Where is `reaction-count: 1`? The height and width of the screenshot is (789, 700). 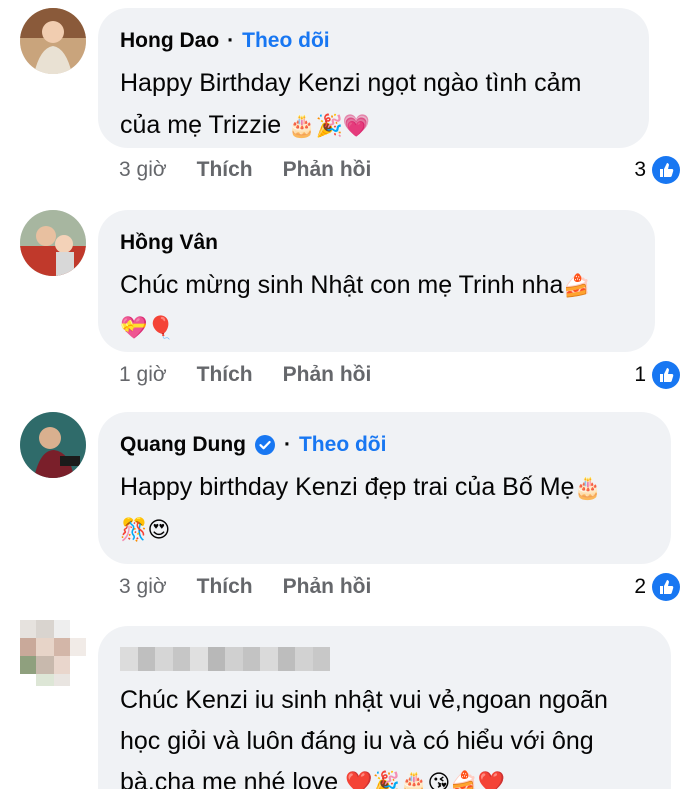 reaction-count: 1 is located at coordinates (640, 374).